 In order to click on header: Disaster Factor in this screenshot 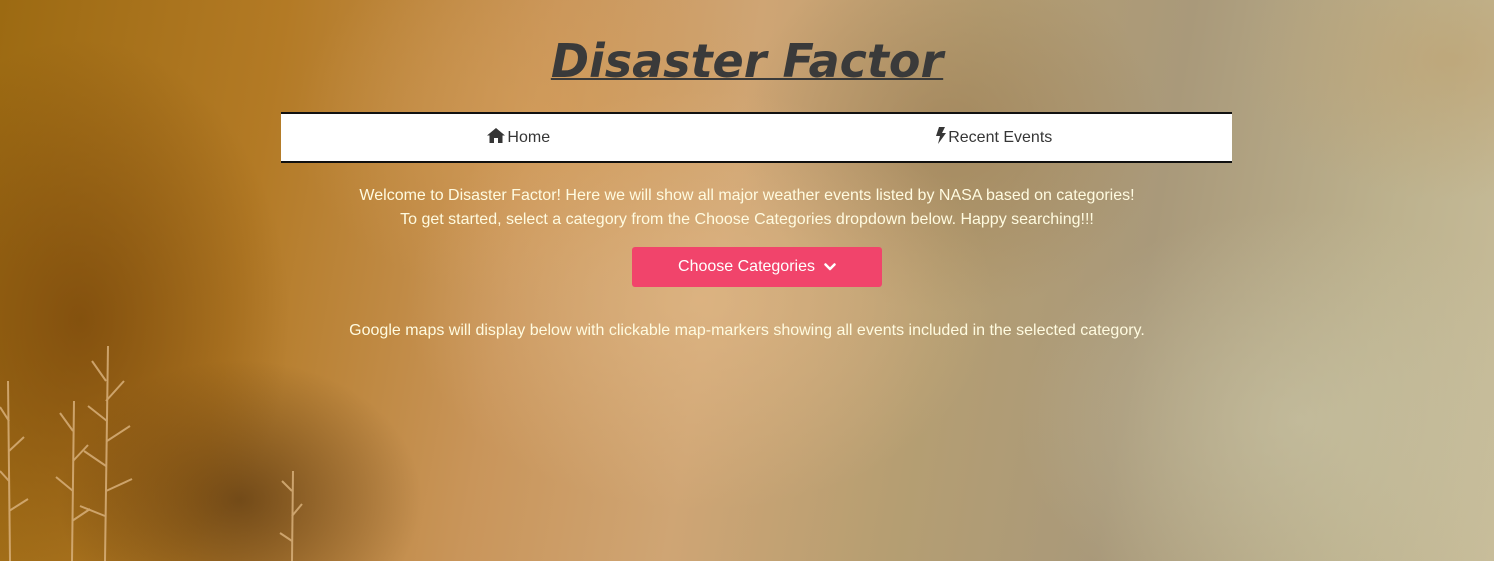, I will do `click(747, 61)`.